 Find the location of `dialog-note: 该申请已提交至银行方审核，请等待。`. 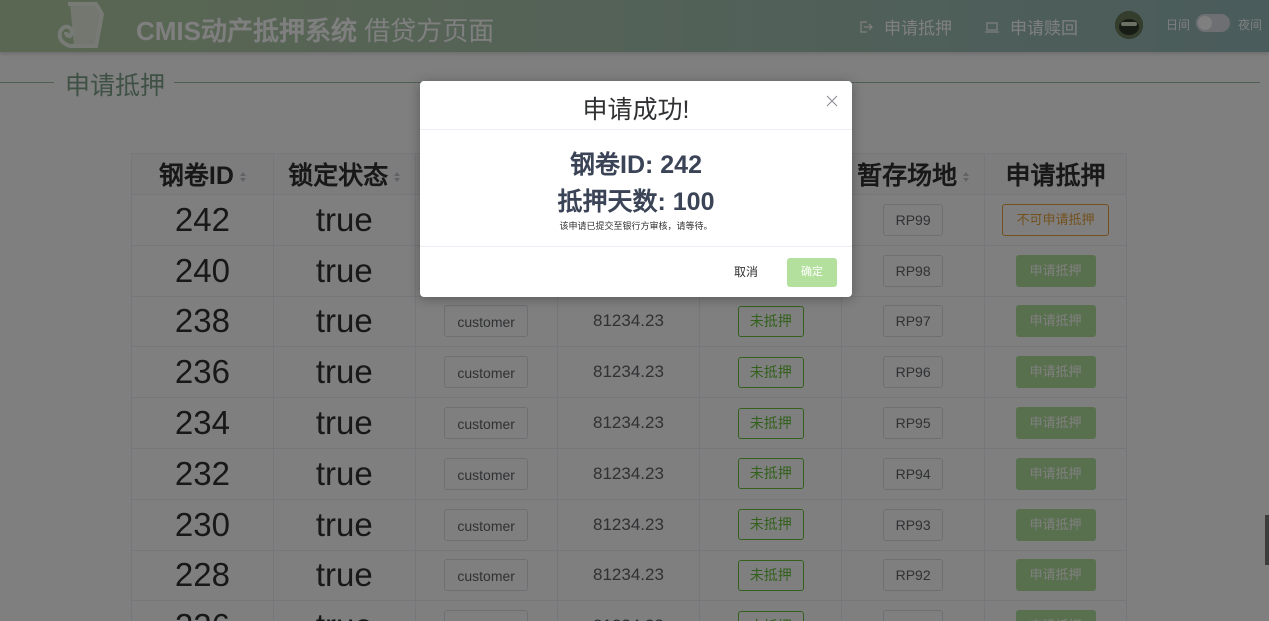

dialog-note: 该申请已提交至银行方审核，请等待。 is located at coordinates (636, 226).